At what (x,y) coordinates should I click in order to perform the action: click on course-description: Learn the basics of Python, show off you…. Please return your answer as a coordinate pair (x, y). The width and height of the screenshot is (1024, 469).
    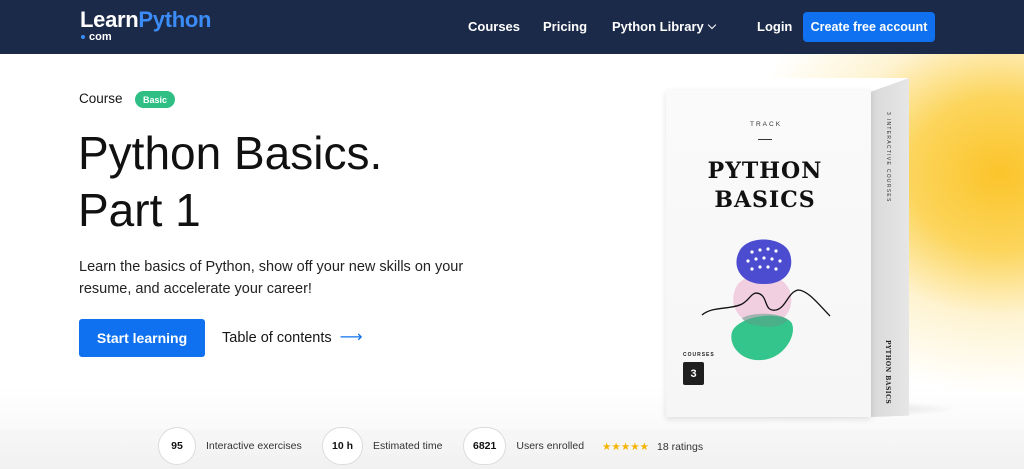
    Looking at the image, I should click on (271, 278).